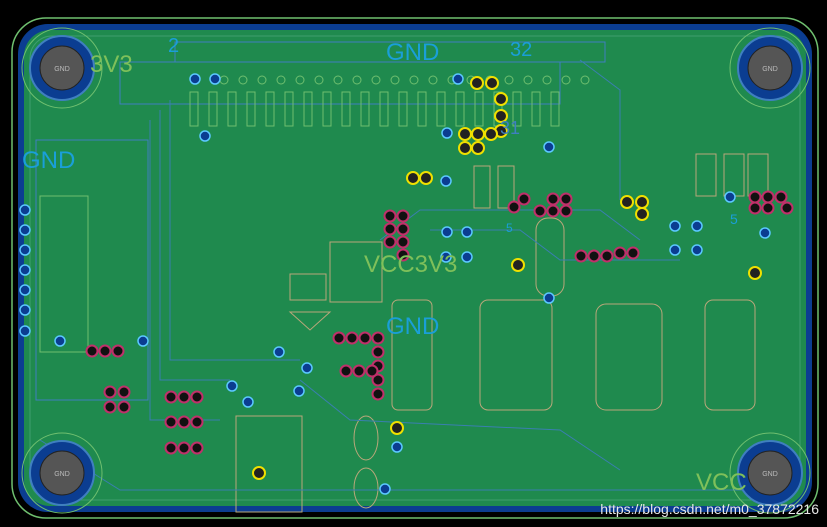 The image size is (827, 527). Describe the element at coordinates (48, 160) in the screenshot. I see `label-gnd-left: GND` at that location.